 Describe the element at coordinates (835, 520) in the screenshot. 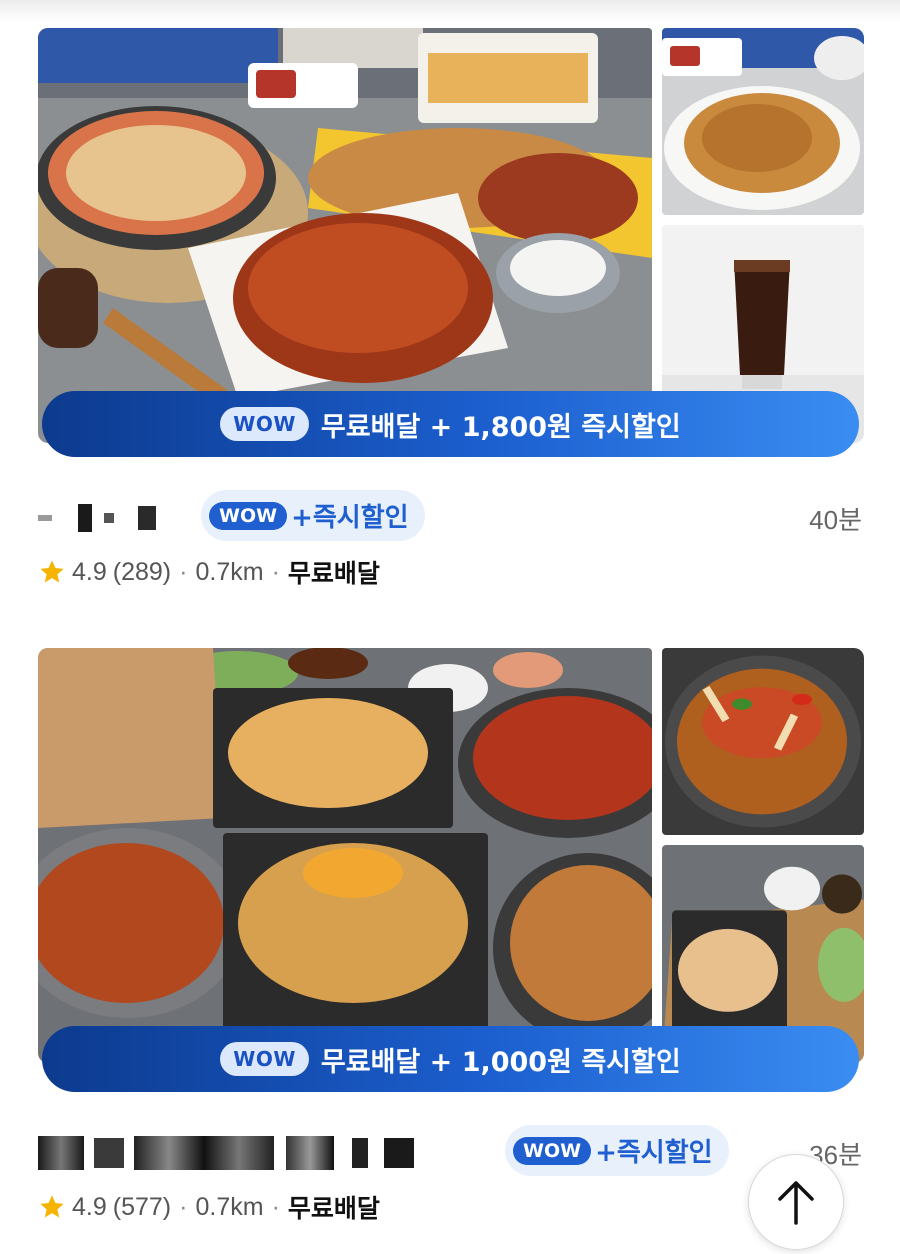

I see `delivery-time: 40분` at that location.